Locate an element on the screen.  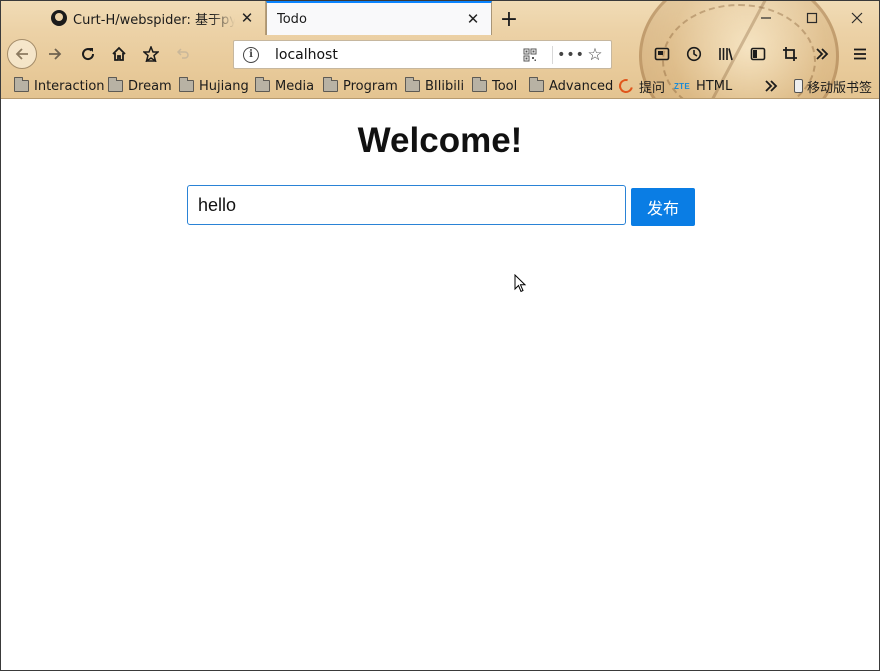
screenshot-icon is located at coordinates (662, 54).